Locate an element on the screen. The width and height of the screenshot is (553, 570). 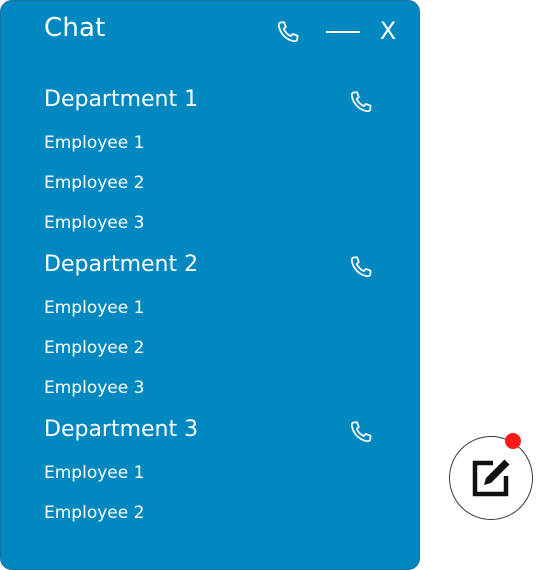
department-label: Department 2 is located at coordinates (121, 264).